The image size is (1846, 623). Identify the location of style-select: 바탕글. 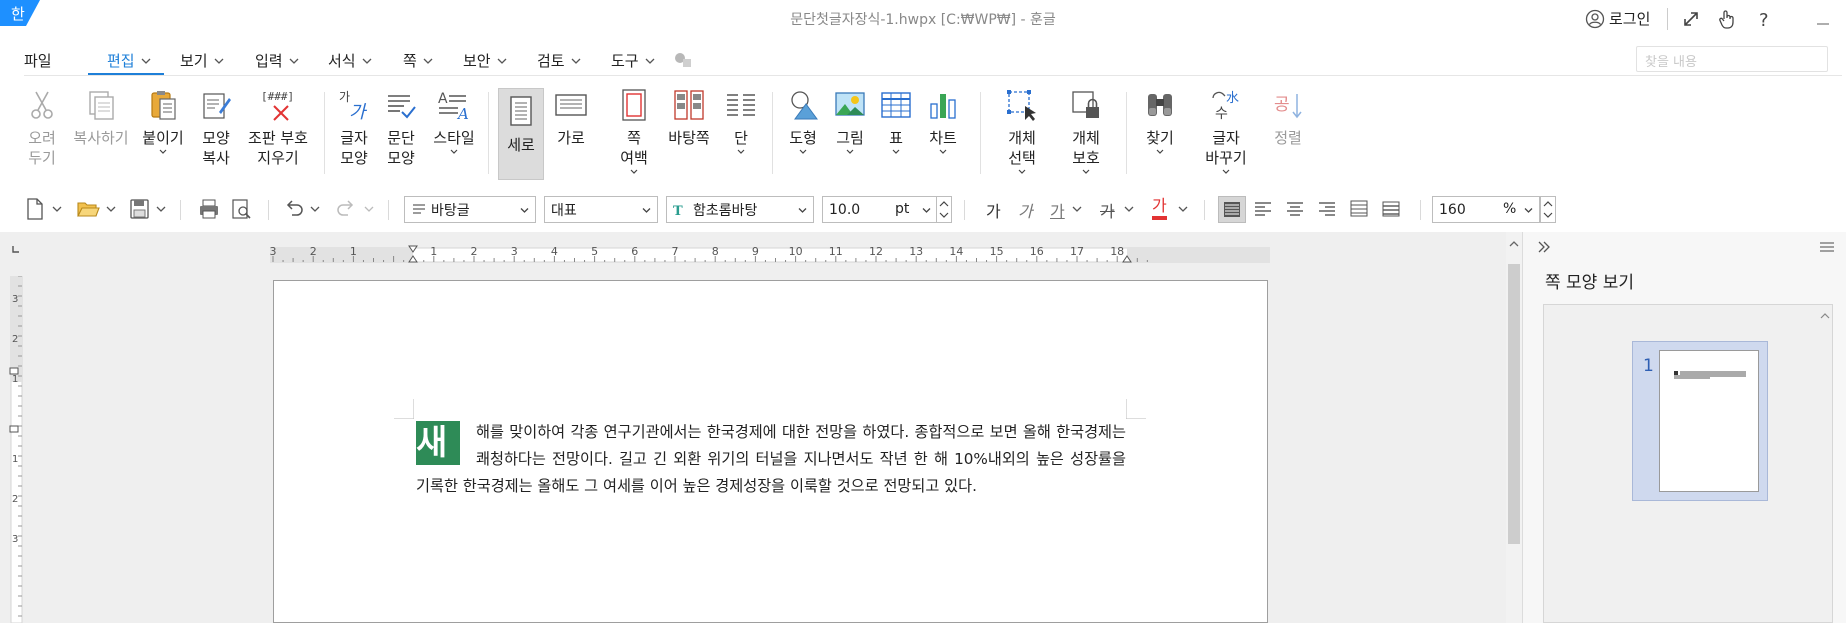
(470, 209).